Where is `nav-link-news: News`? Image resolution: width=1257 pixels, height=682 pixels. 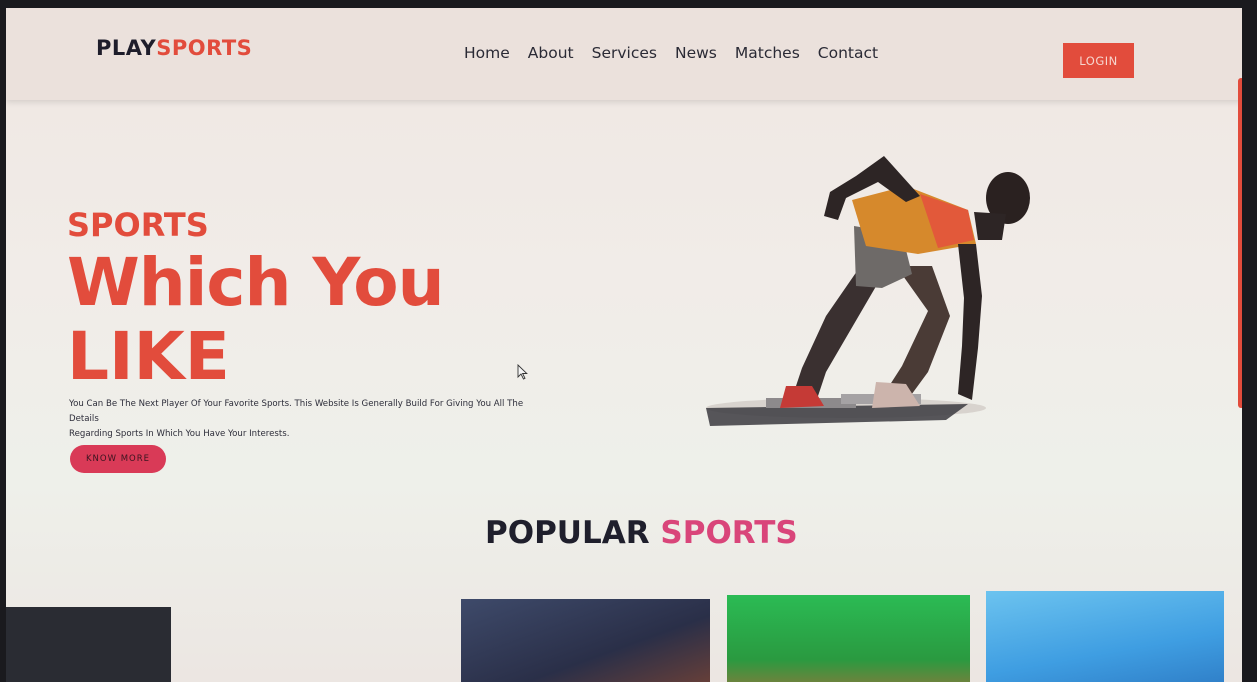 nav-link-news: News is located at coordinates (696, 53).